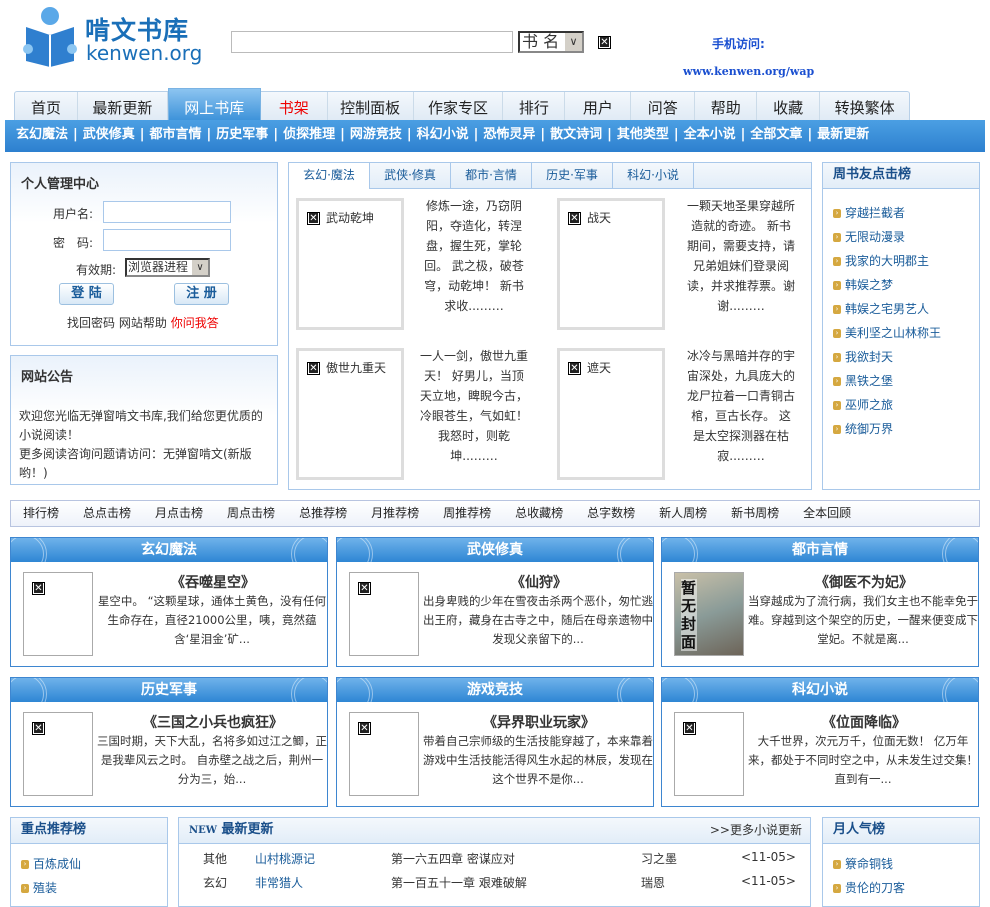 This screenshot has height=907, width=990. Describe the element at coordinates (251, 513) in the screenshot. I see `rank-link: 周点击榜` at that location.